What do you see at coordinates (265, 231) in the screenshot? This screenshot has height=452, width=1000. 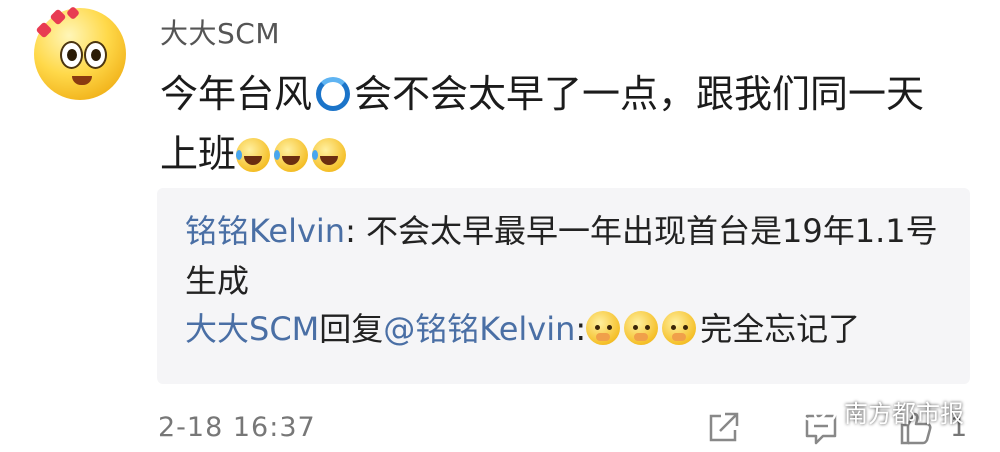 I see `reply-author-link: 铭铭Kelvin` at bounding box center [265, 231].